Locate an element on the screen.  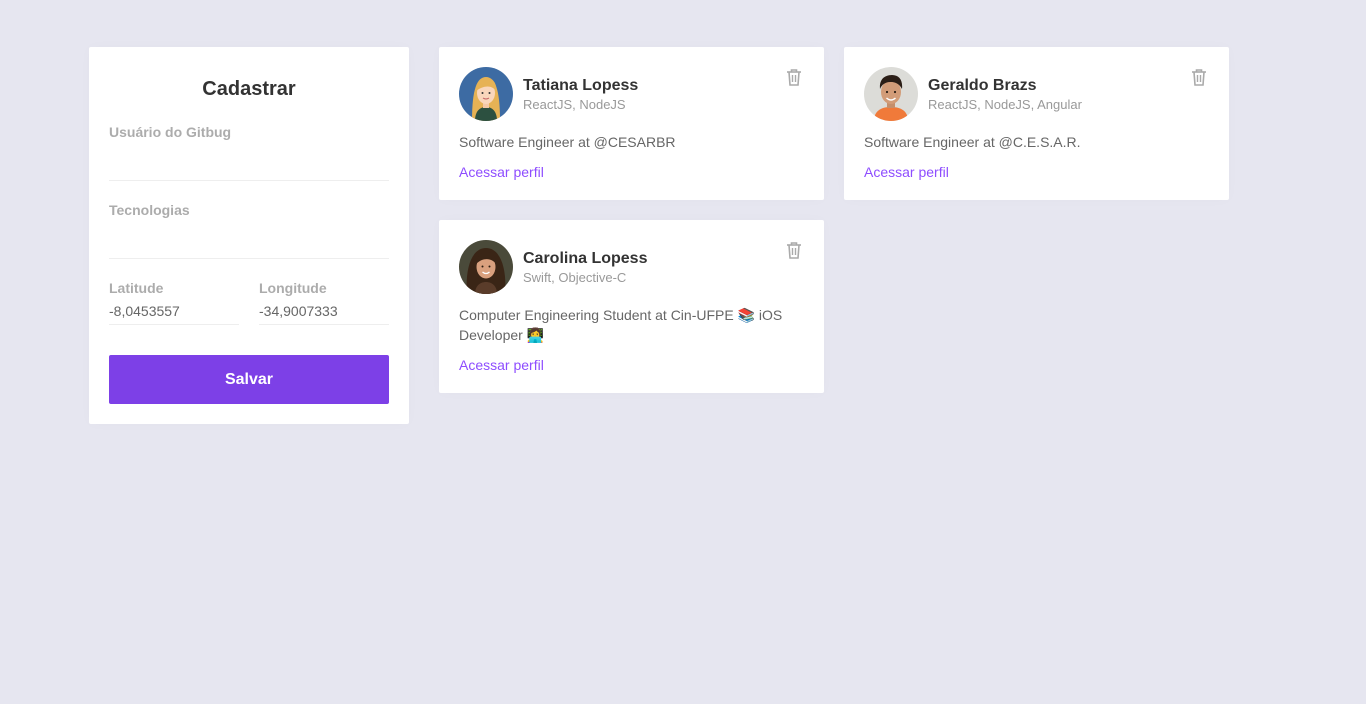
dev-bio: Software Engineer at @CESARBR is located at coordinates (567, 142).